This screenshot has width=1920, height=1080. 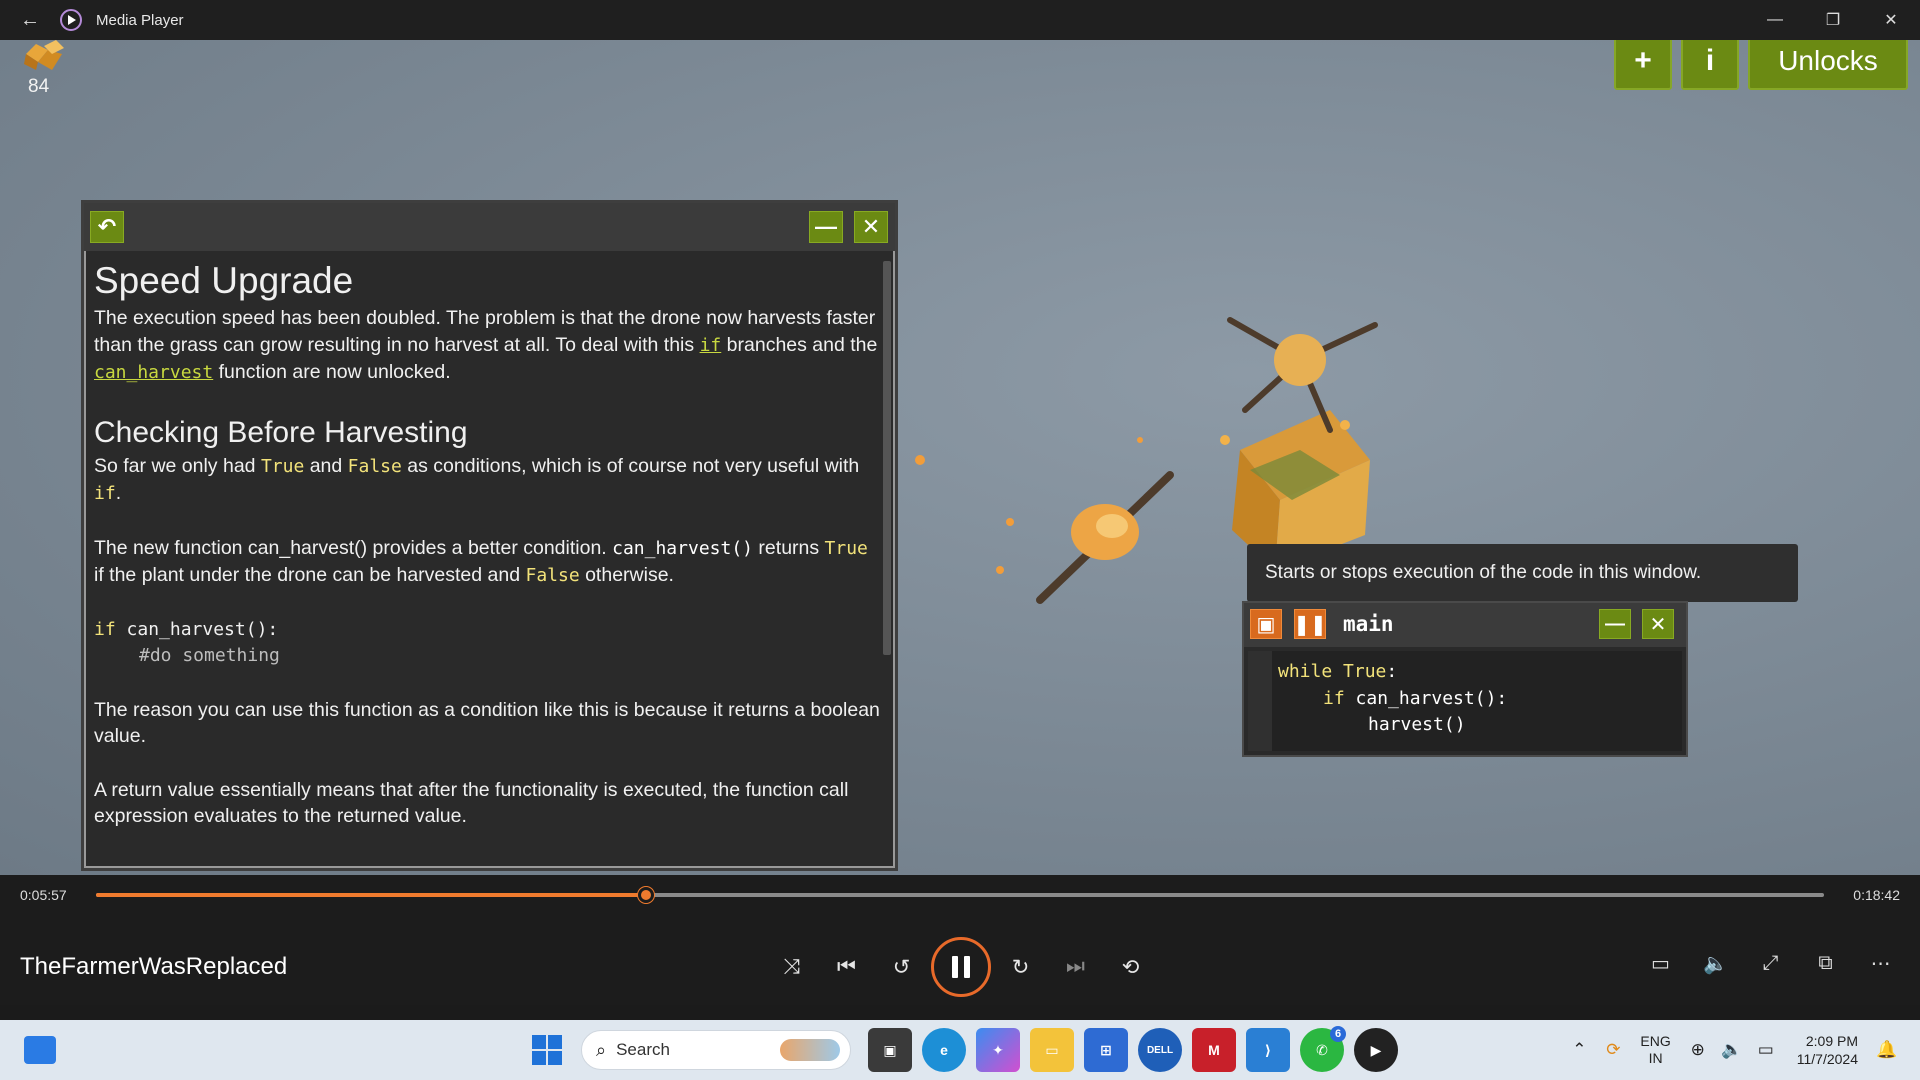 What do you see at coordinates (1643, 65) in the screenshot?
I see `add-button: +` at bounding box center [1643, 65].